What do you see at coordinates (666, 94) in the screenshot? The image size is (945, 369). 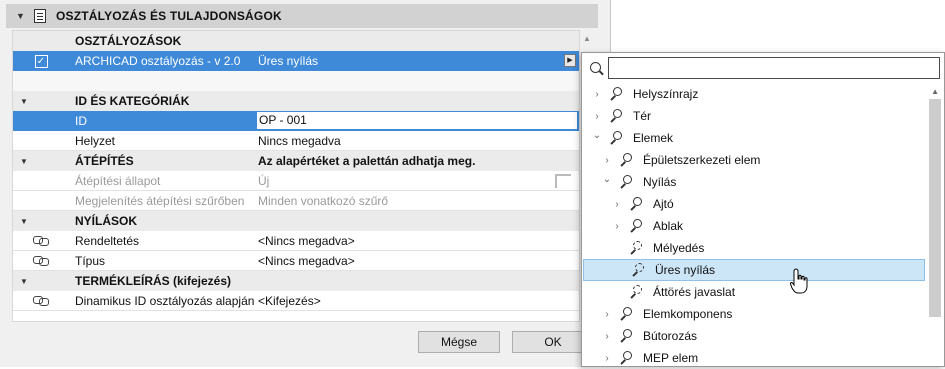 I see `tree-item-label: Helyszínrajz` at bounding box center [666, 94].